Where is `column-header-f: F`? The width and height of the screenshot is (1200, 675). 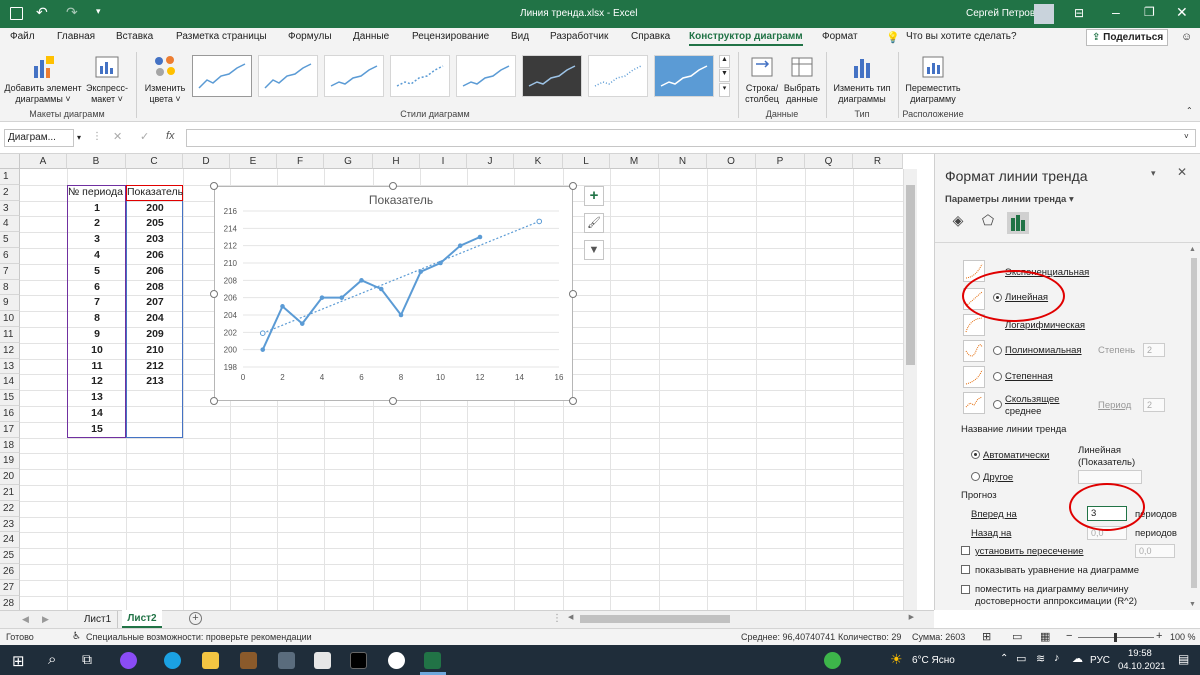
column-header-f: F is located at coordinates (300, 161).